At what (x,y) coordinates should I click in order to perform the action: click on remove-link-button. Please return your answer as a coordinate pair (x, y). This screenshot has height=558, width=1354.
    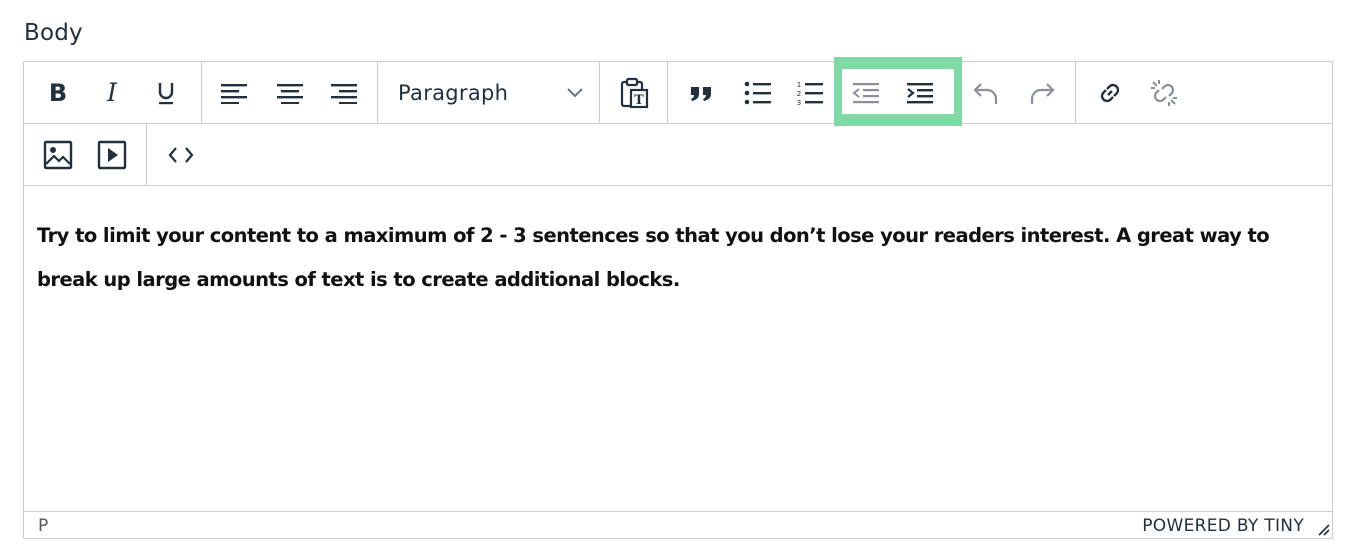
    Looking at the image, I should click on (1164, 93).